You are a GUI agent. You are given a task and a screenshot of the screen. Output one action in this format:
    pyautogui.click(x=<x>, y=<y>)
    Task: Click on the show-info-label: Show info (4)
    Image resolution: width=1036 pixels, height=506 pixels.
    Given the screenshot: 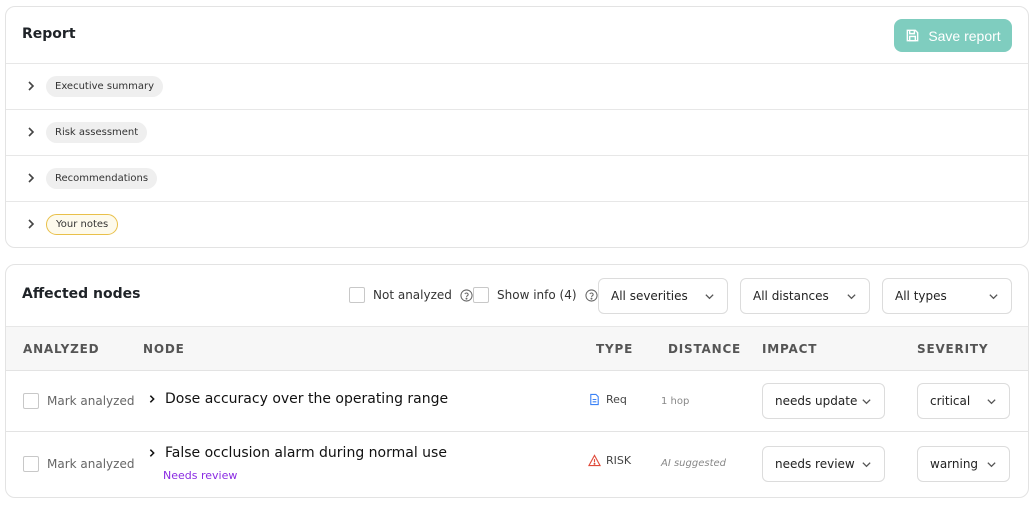 What is the action you would take?
    pyautogui.click(x=537, y=295)
    